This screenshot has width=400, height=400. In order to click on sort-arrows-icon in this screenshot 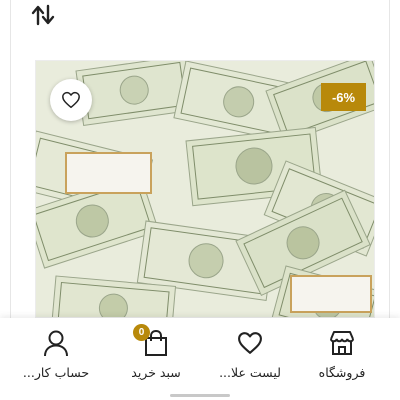, I will do `click(43, 15)`.